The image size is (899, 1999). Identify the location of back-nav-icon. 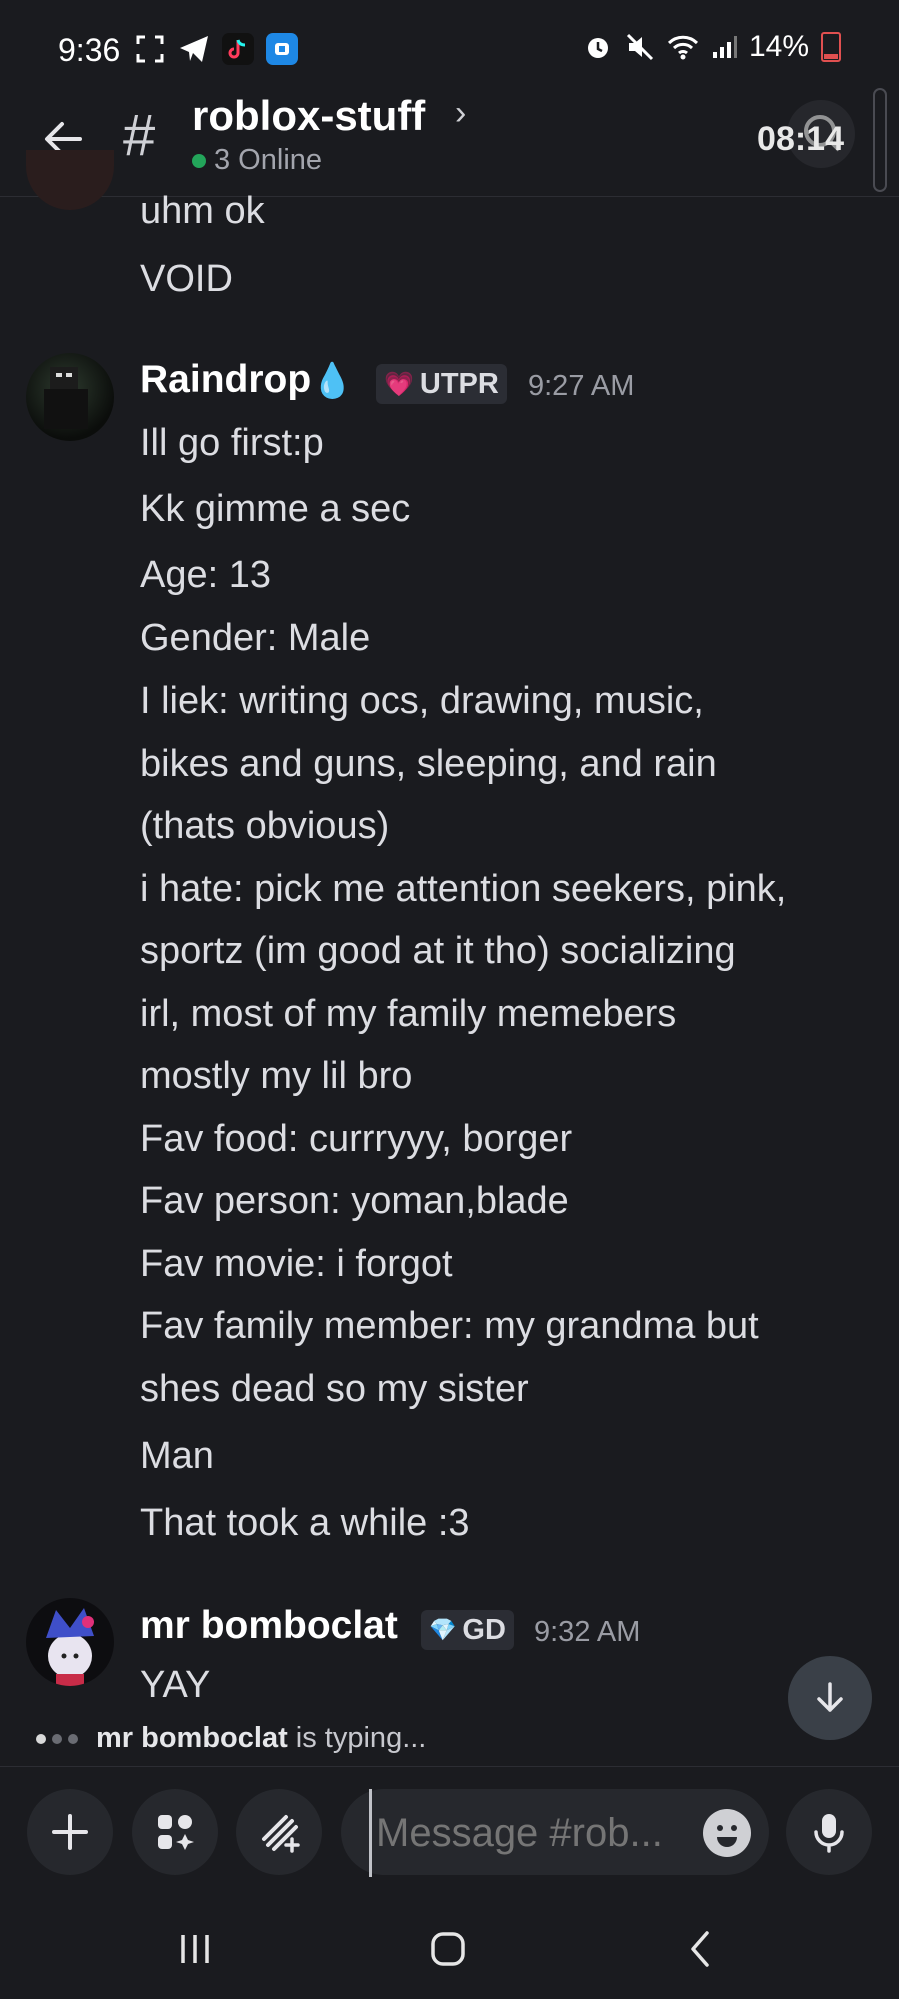
(700, 1949).